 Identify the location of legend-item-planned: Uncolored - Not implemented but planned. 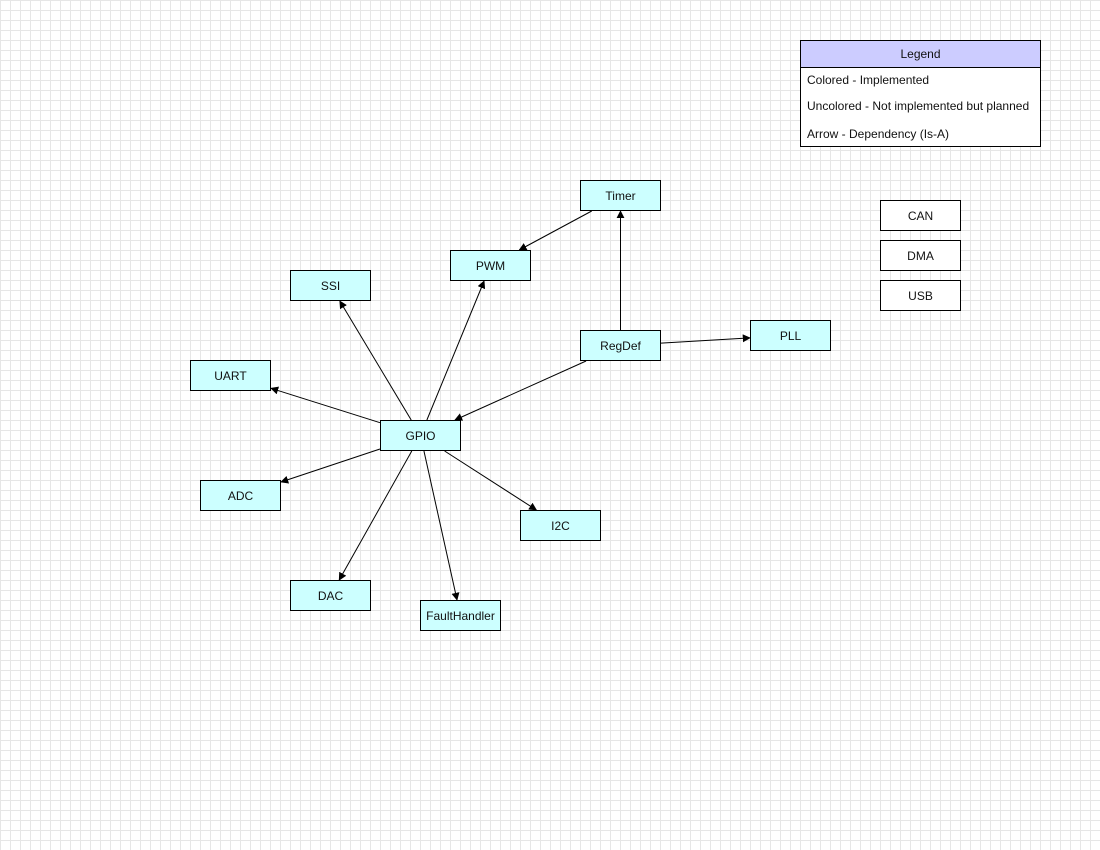
(918, 106).